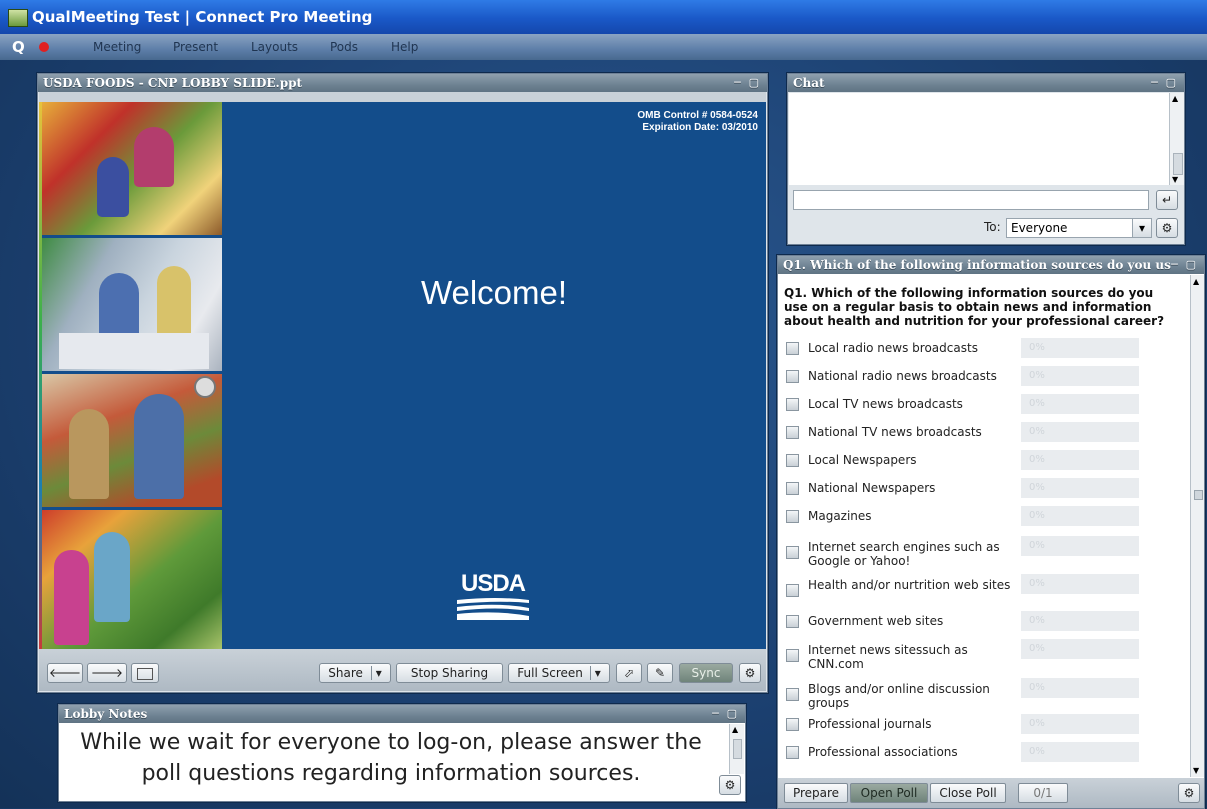  I want to click on expiration-date: Expiration Date: 03/2010, so click(700, 127).